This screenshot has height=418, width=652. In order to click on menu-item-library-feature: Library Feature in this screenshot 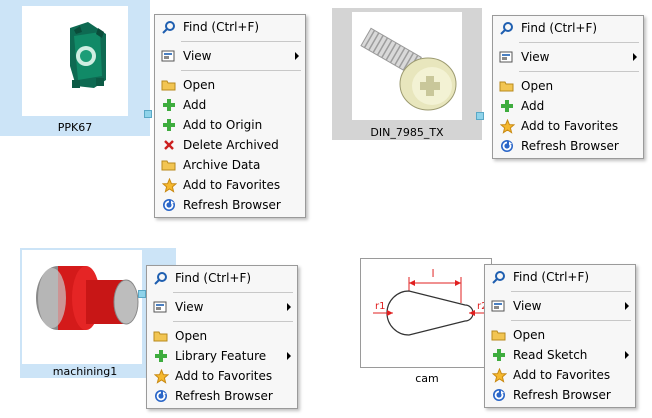, I will do `click(222, 356)`.